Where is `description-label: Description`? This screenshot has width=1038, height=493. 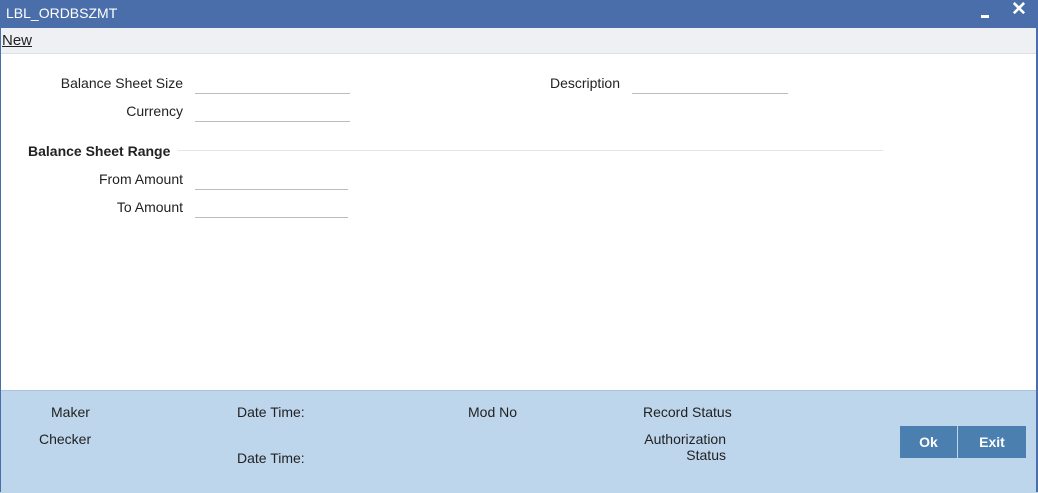 description-label: Description is located at coordinates (584, 83).